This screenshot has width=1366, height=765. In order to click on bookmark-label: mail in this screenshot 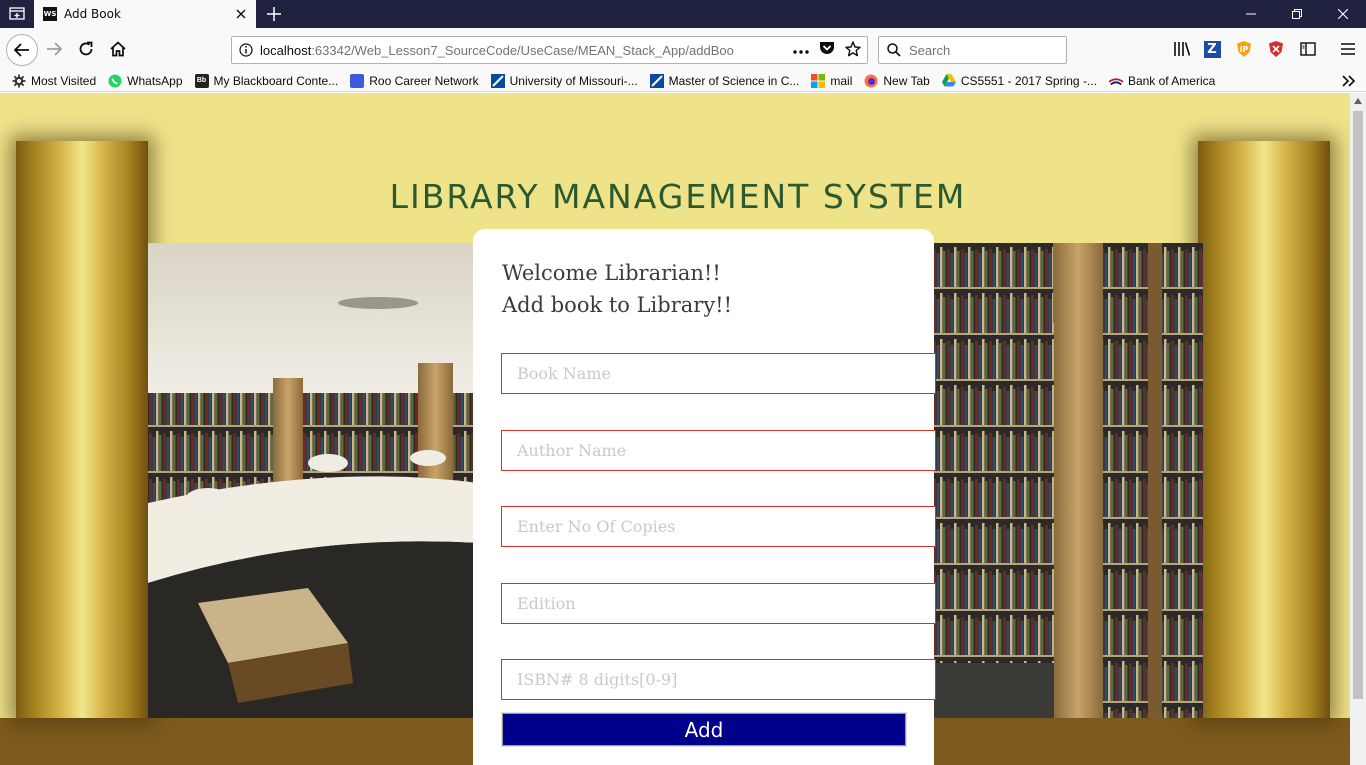, I will do `click(841, 80)`.